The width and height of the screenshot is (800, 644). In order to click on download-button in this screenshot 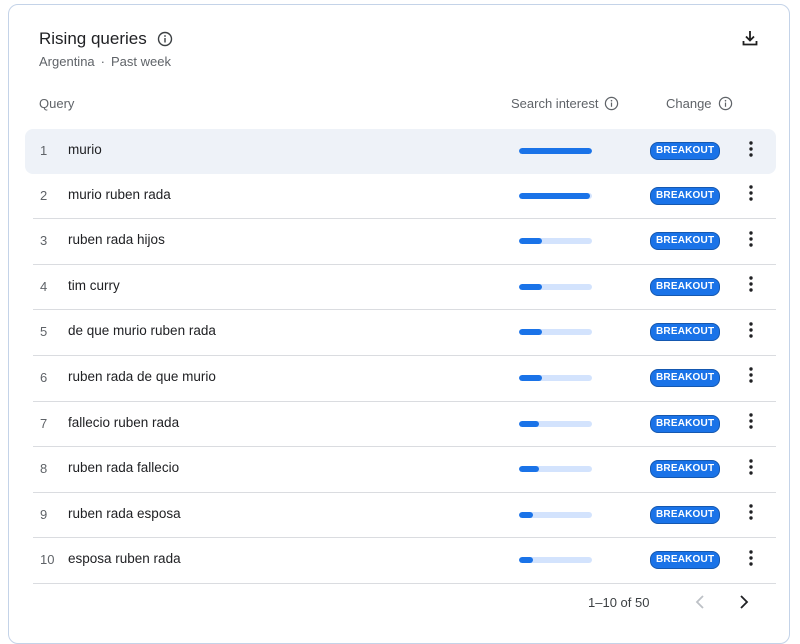, I will do `click(750, 40)`.